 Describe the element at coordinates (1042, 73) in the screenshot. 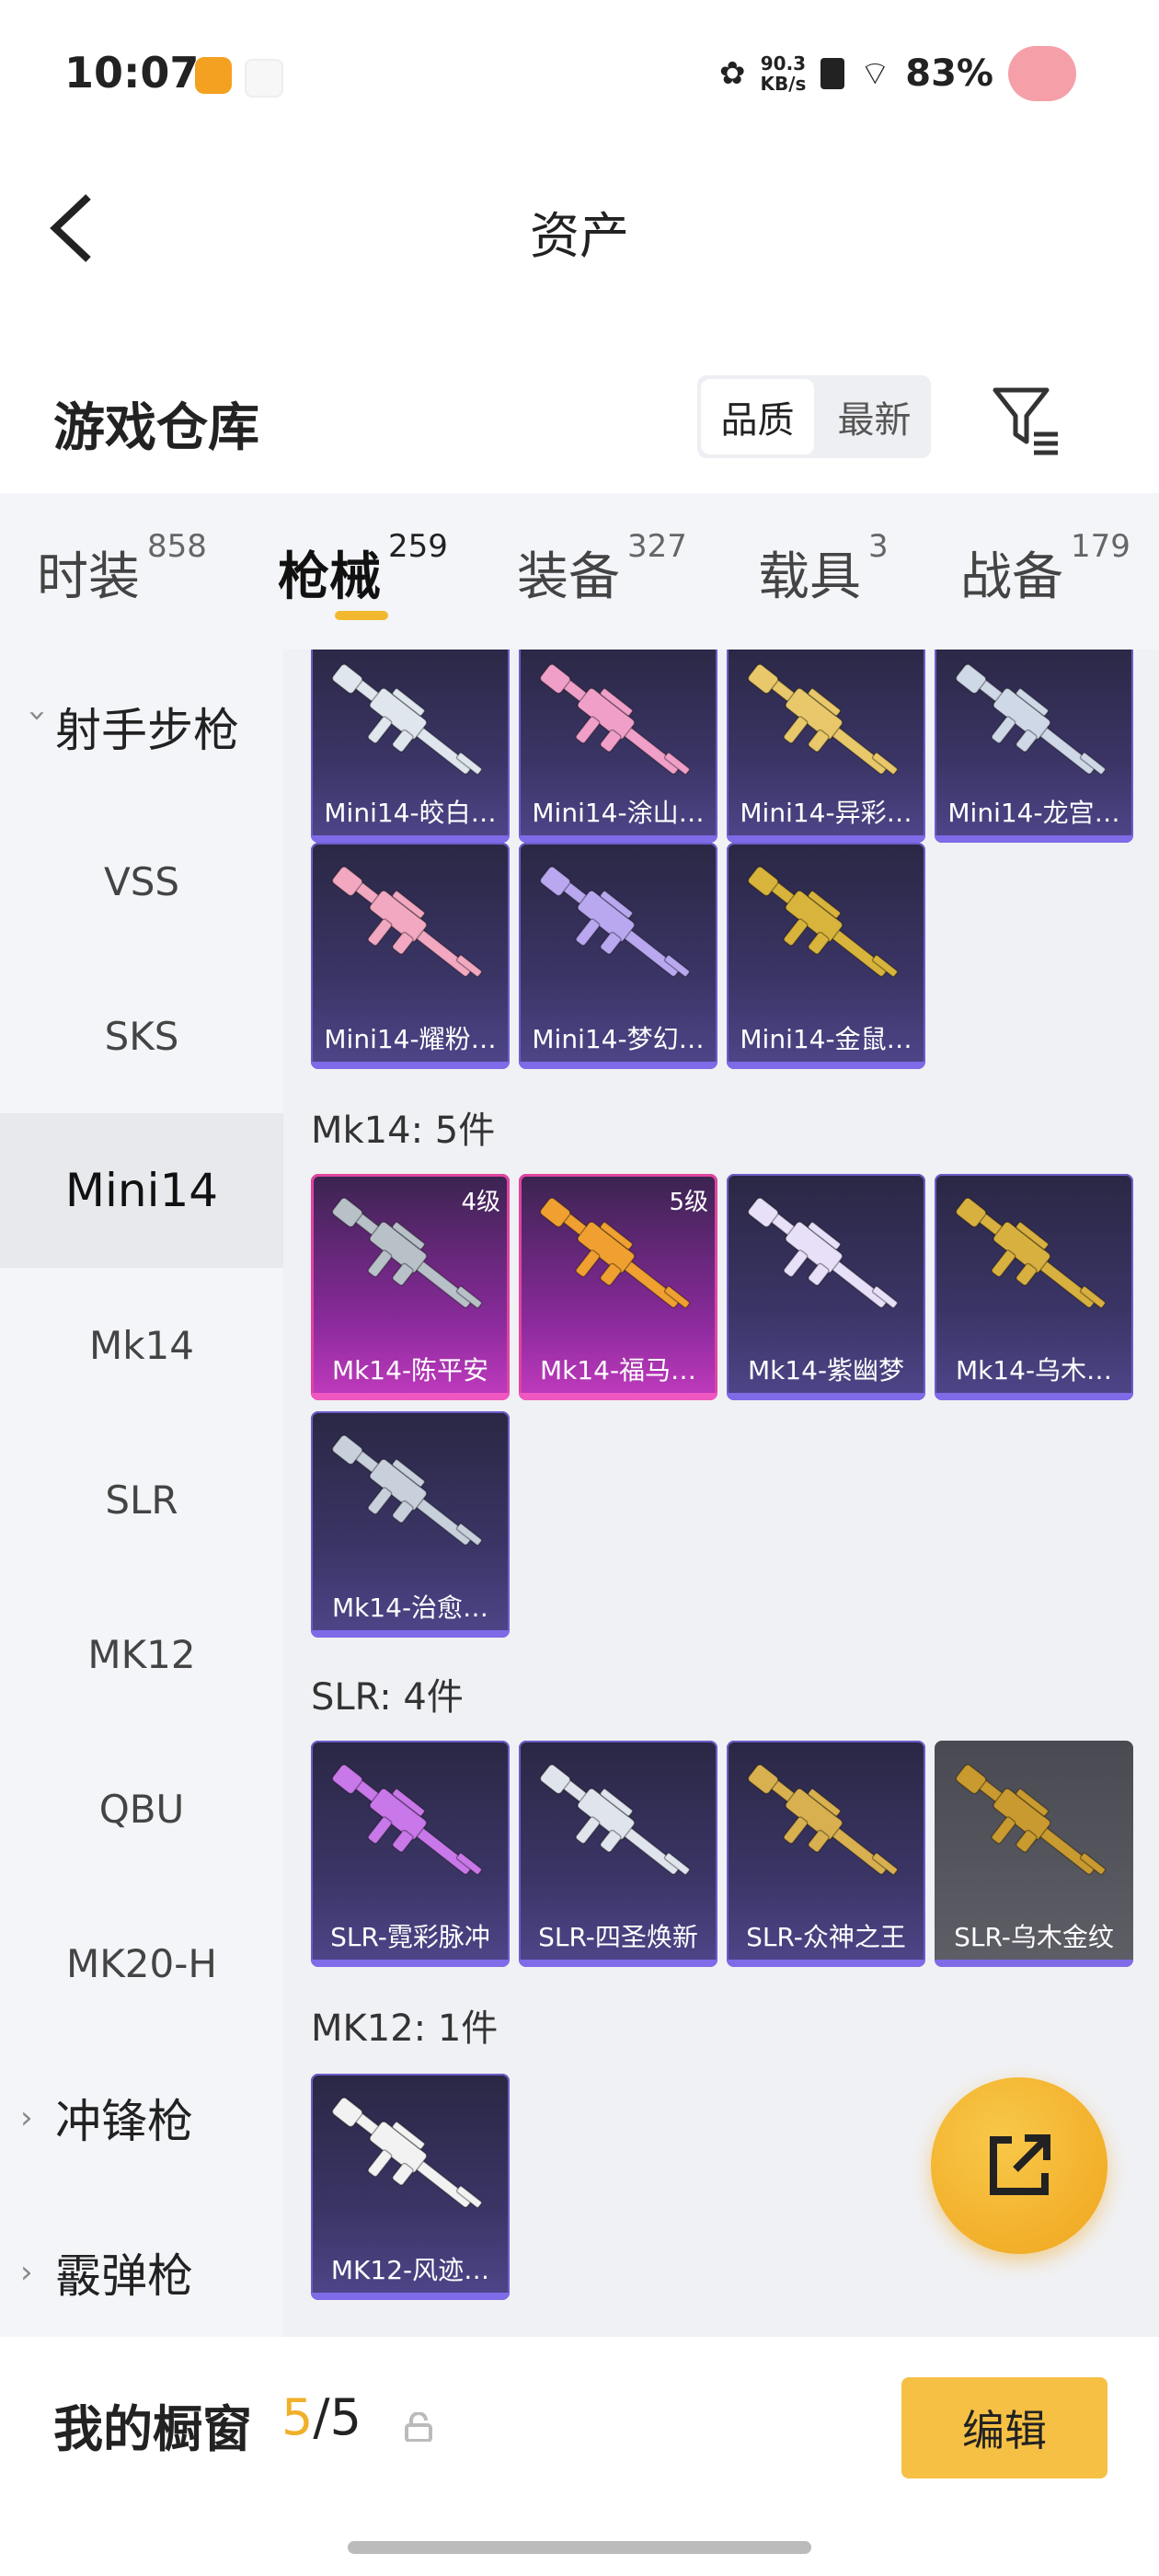

I see `pig-avatar-icon` at that location.